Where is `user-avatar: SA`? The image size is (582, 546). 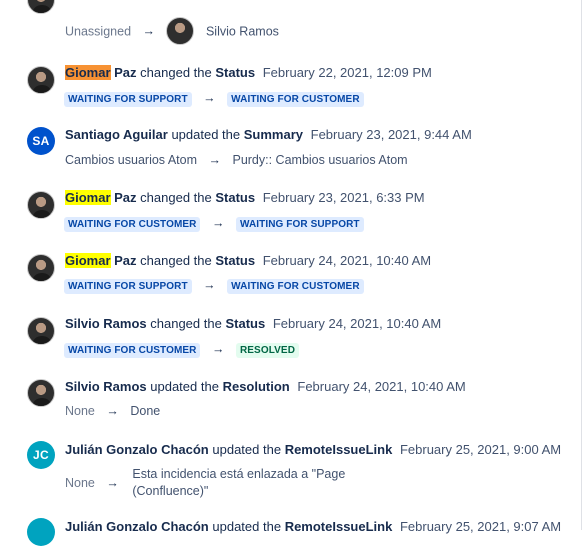
user-avatar: SA is located at coordinates (41, 141).